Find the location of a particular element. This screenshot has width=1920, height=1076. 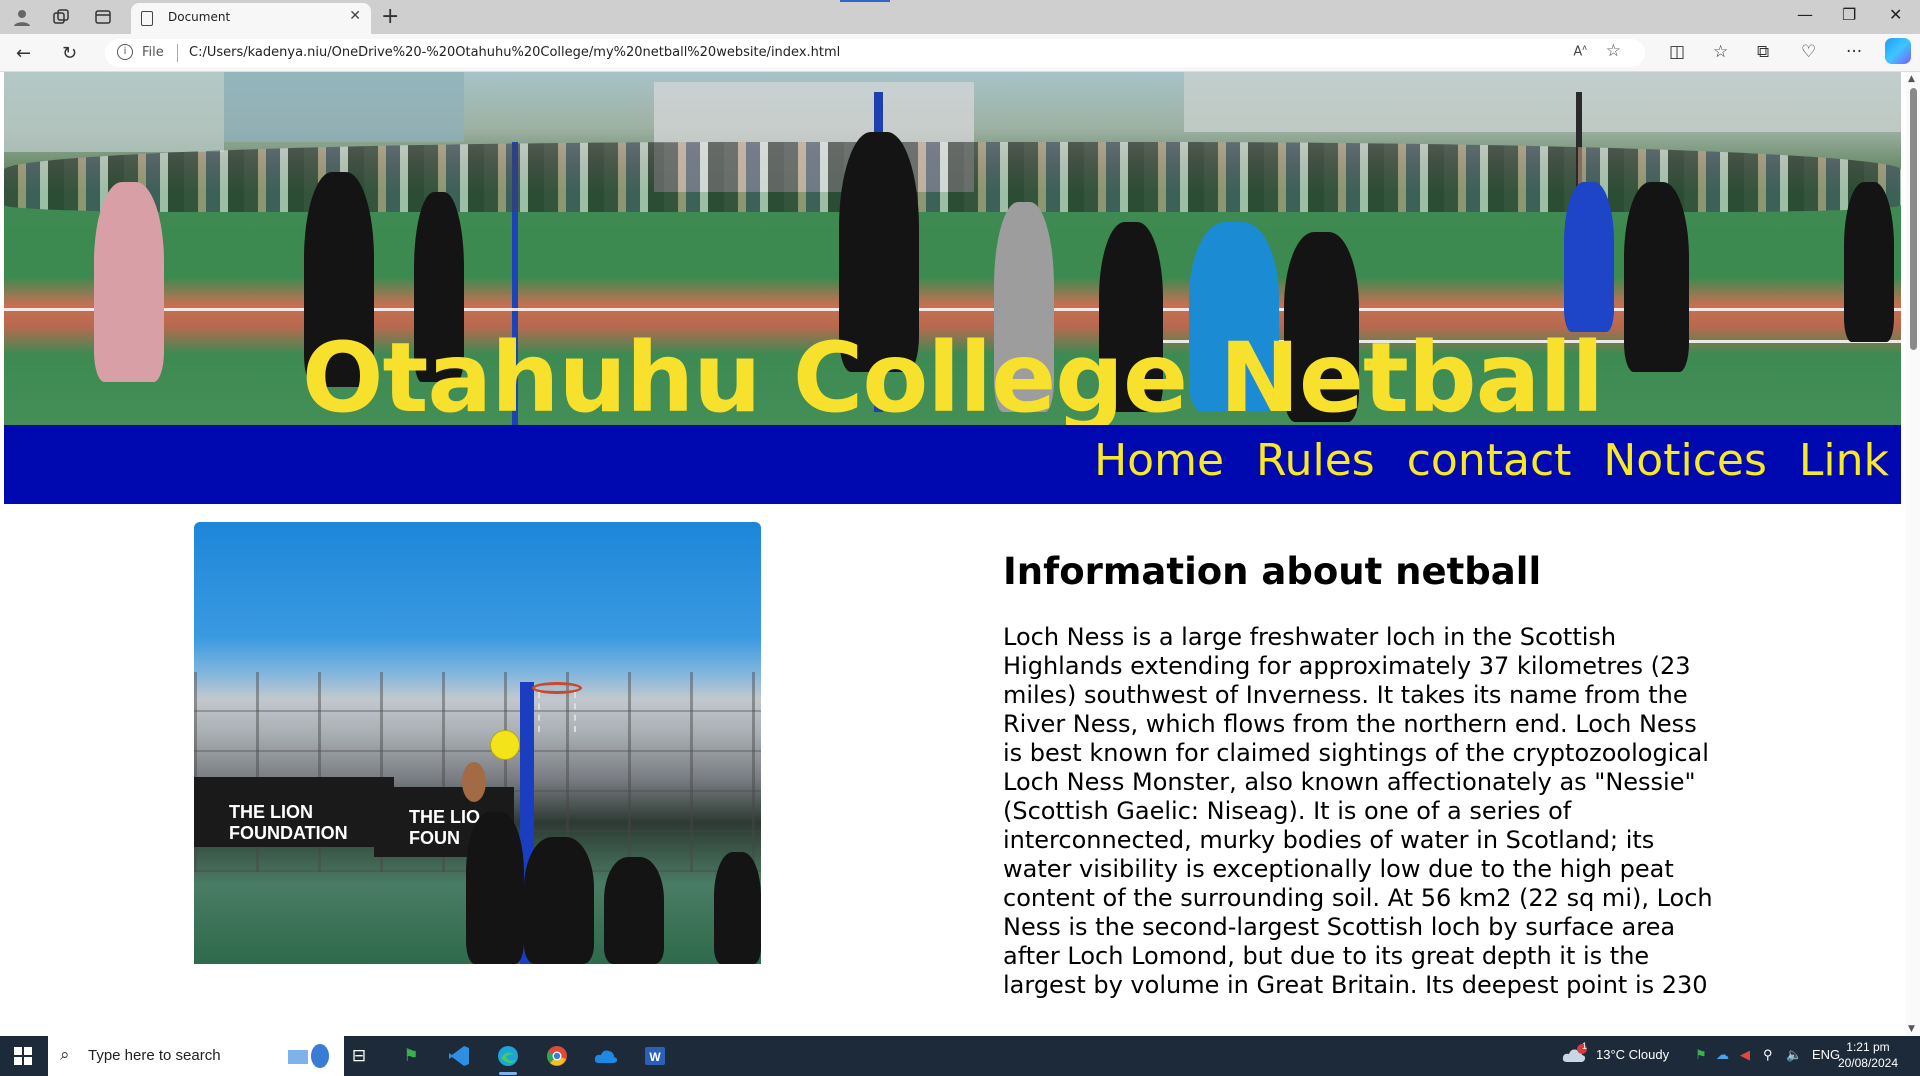

read-aloud-icon: Aʌ is located at coordinates (1580, 51).